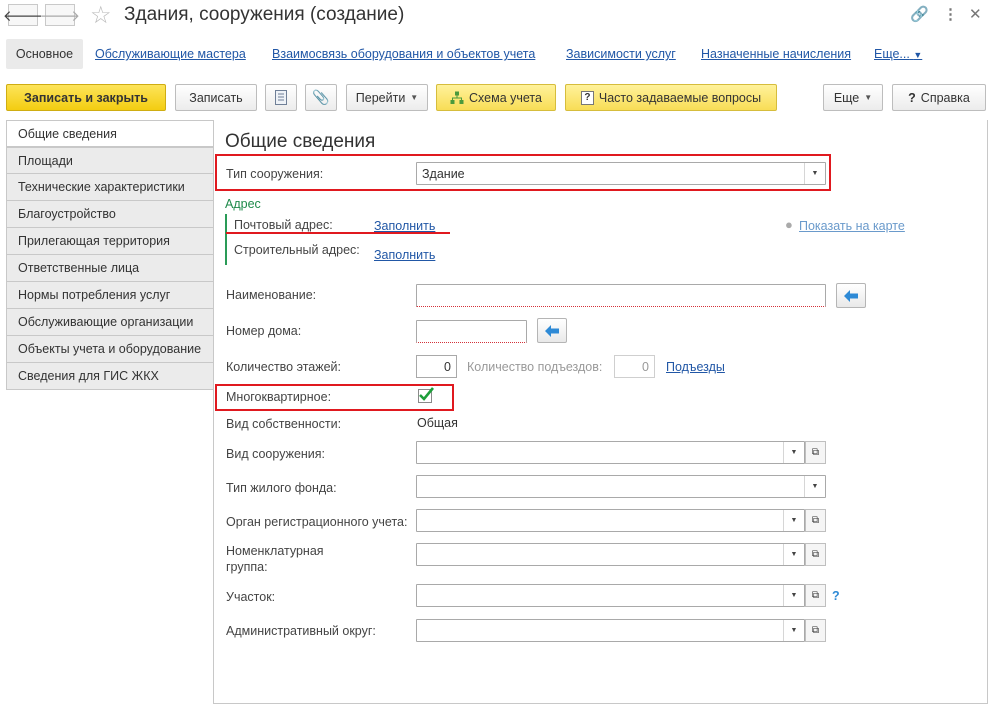  I want to click on name-input, so click(621, 295).